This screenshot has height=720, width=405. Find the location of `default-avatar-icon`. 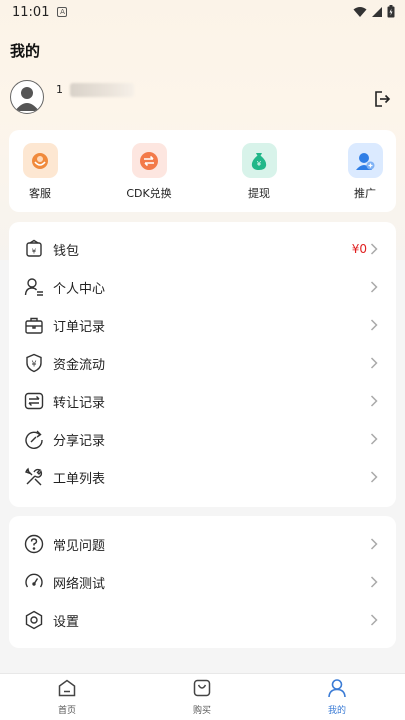

default-avatar-icon is located at coordinates (27, 99).